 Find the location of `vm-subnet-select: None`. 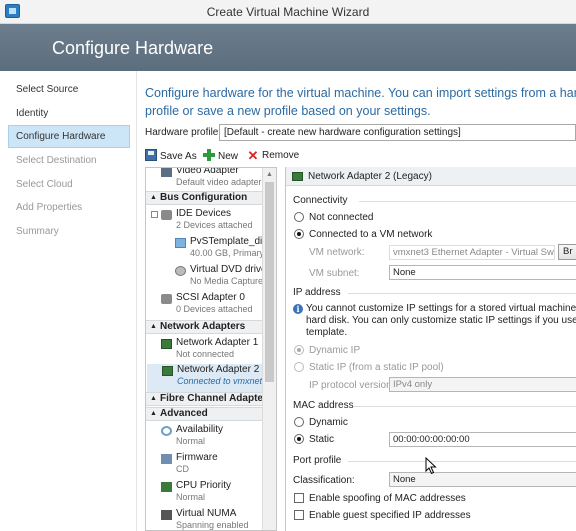

vm-subnet-select: None is located at coordinates (482, 272).